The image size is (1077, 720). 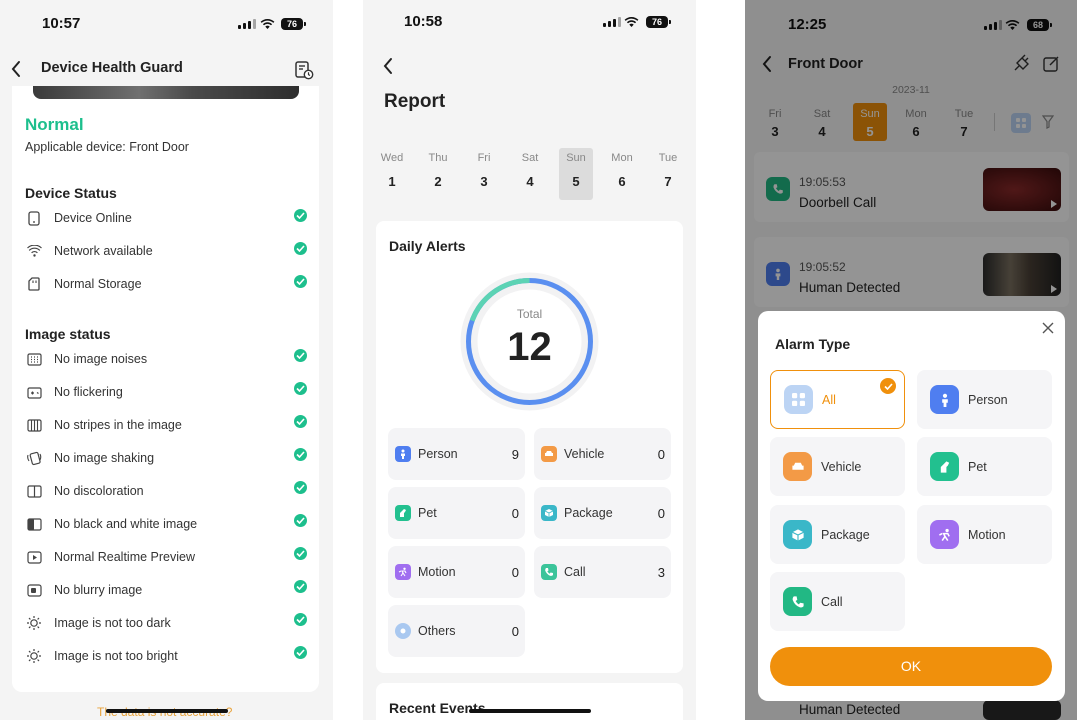 What do you see at coordinates (423, 21) in the screenshot?
I see `status-time: 10:58` at bounding box center [423, 21].